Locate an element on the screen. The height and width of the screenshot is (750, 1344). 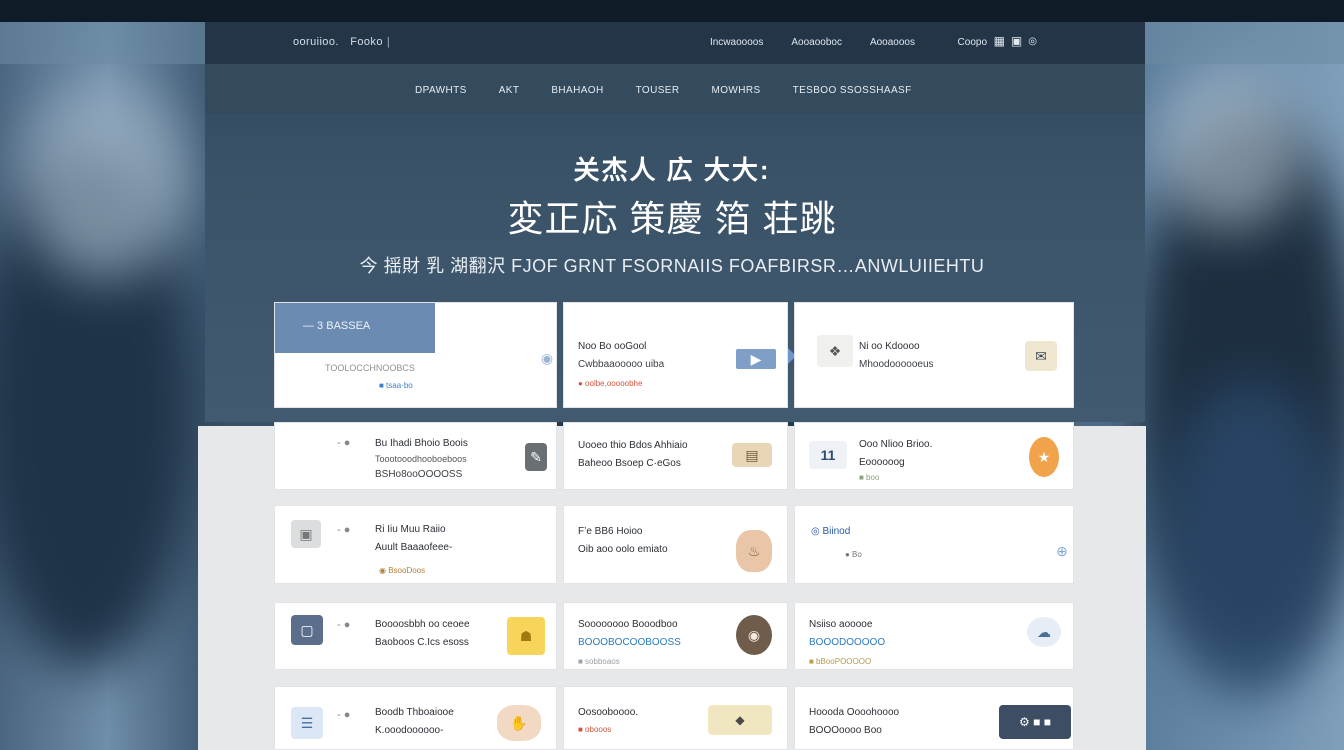
ribbon-label: — 3 BASSEA is located at coordinates (337, 326).